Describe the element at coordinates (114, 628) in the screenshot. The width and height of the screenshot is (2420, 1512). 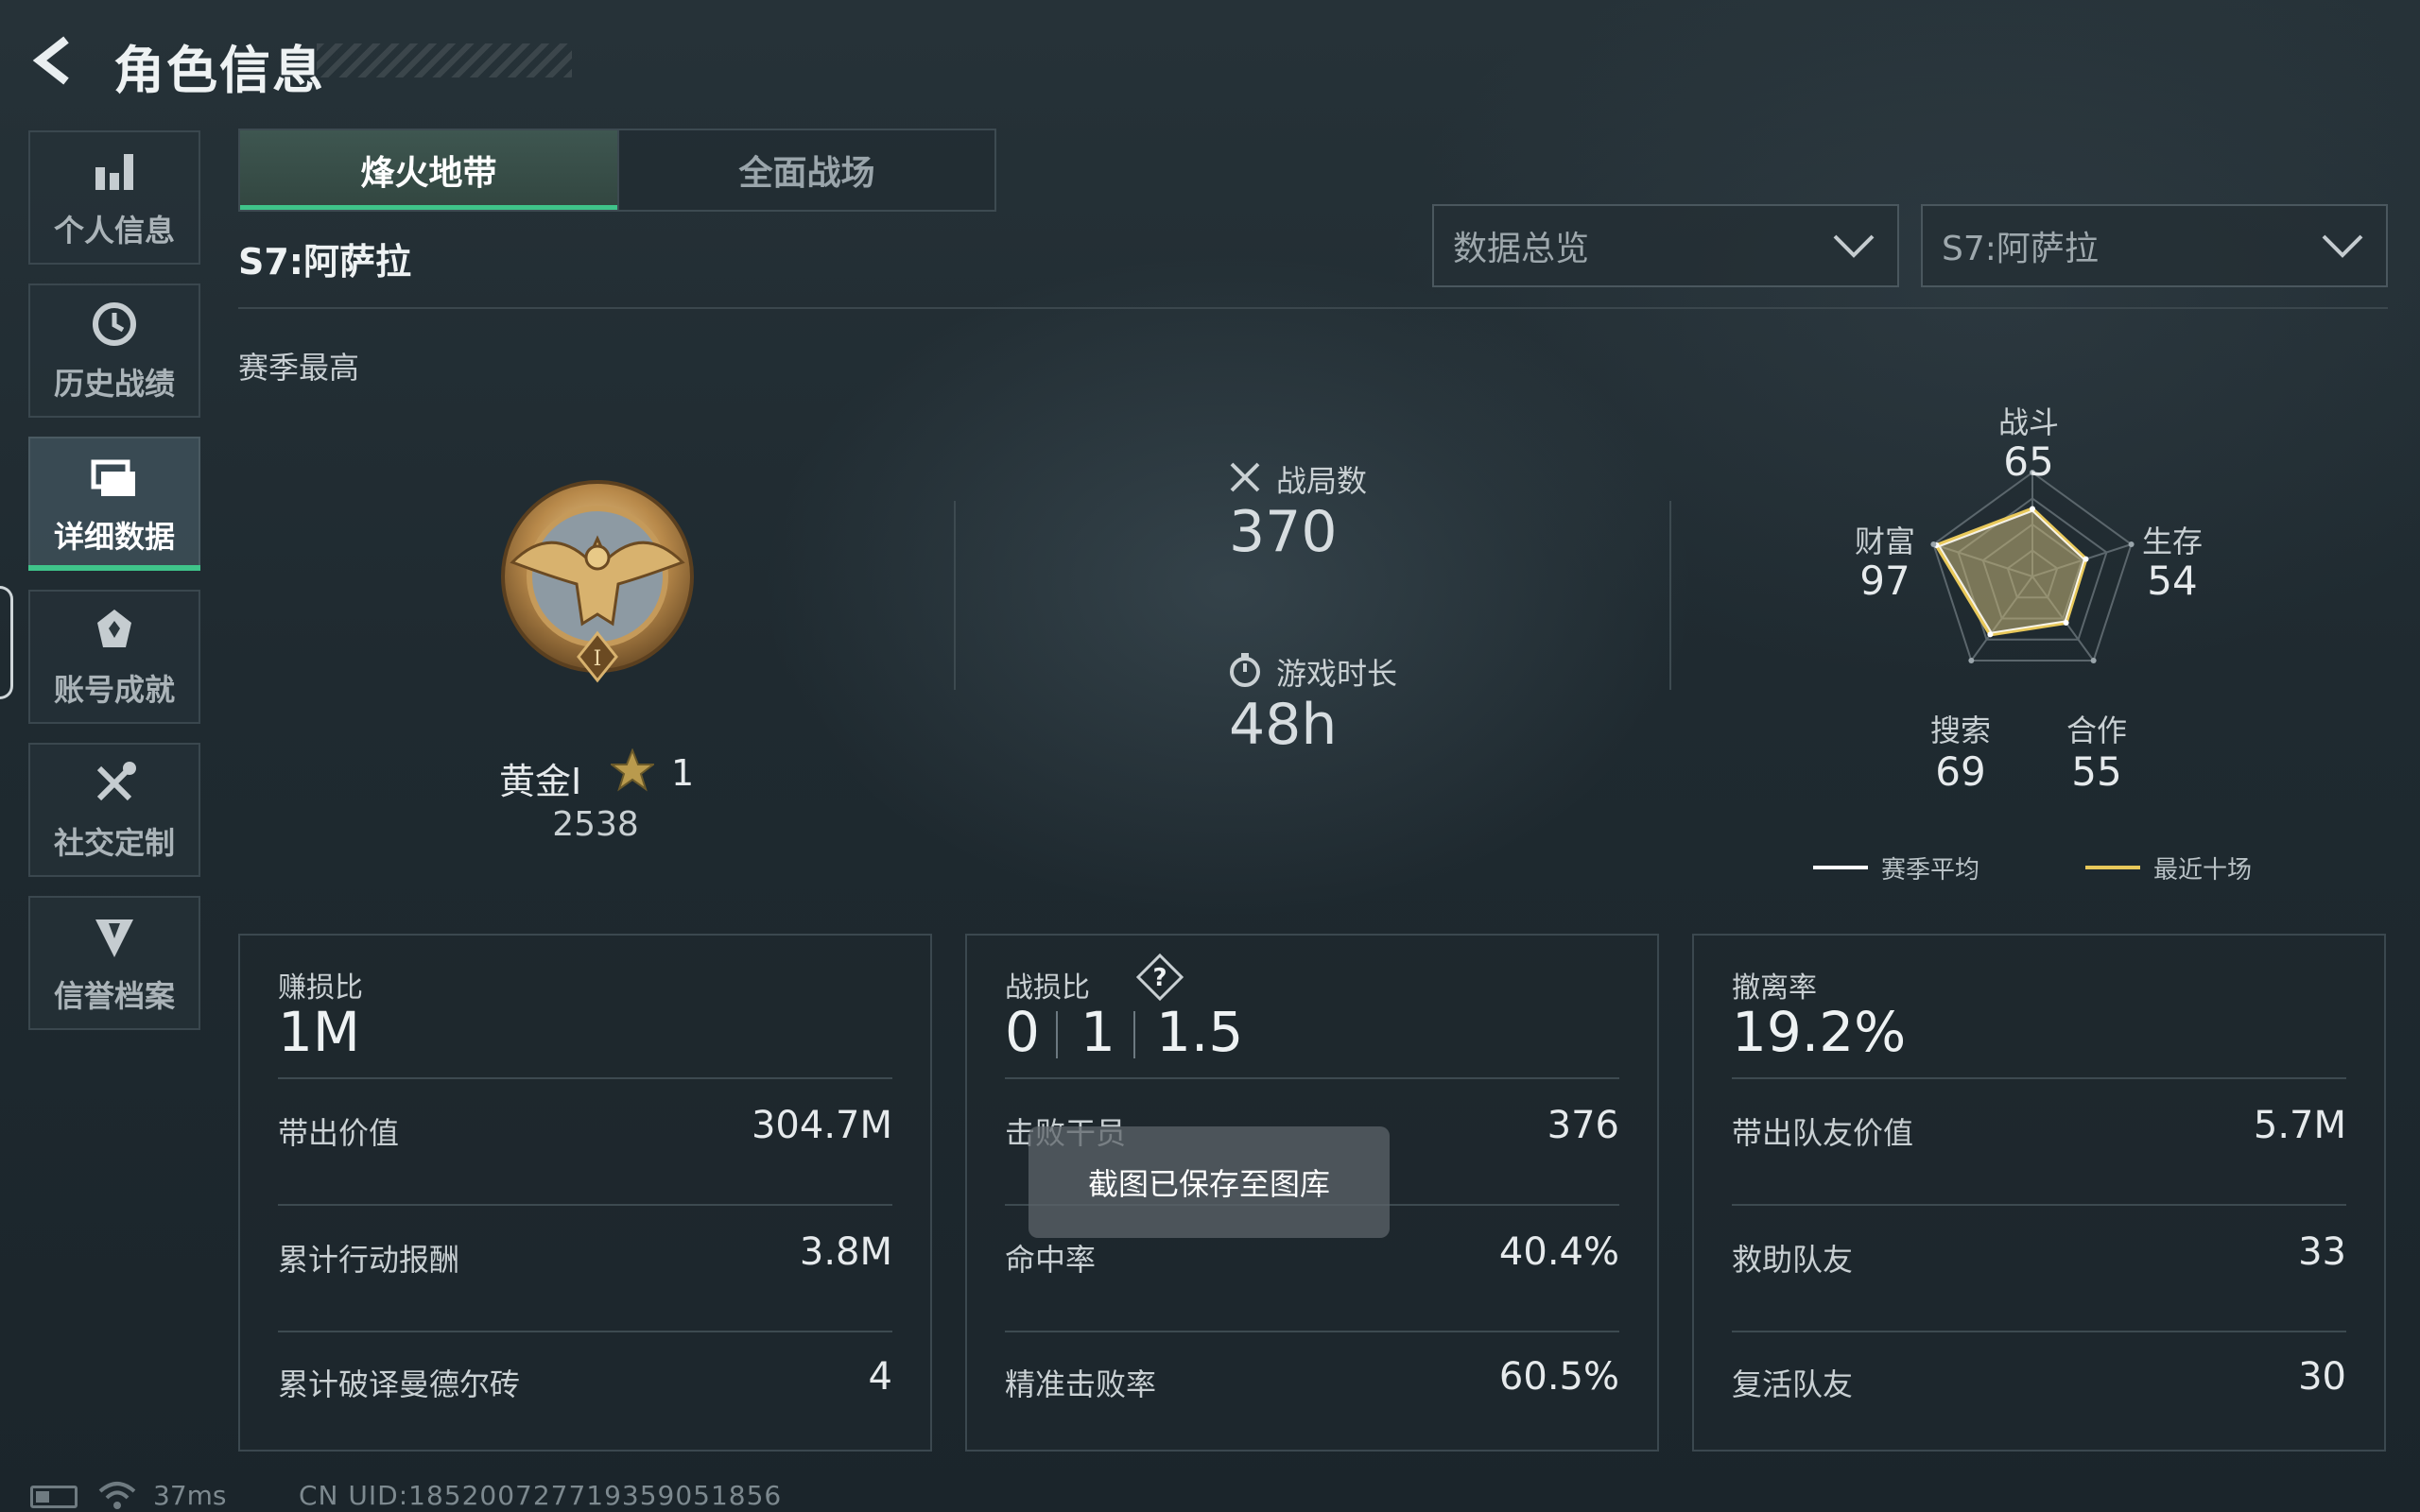
I see `achievement-icon` at that location.